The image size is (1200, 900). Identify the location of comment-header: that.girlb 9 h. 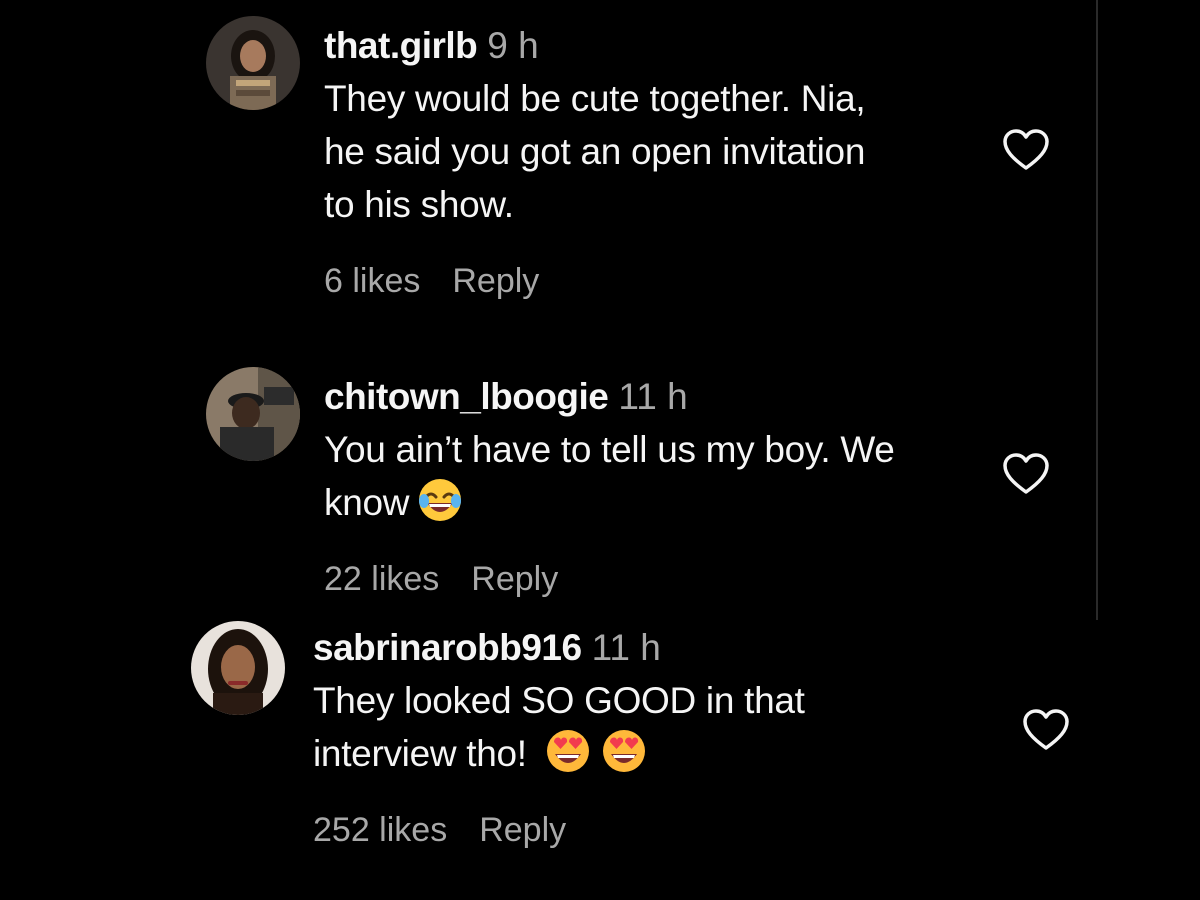
(654, 46).